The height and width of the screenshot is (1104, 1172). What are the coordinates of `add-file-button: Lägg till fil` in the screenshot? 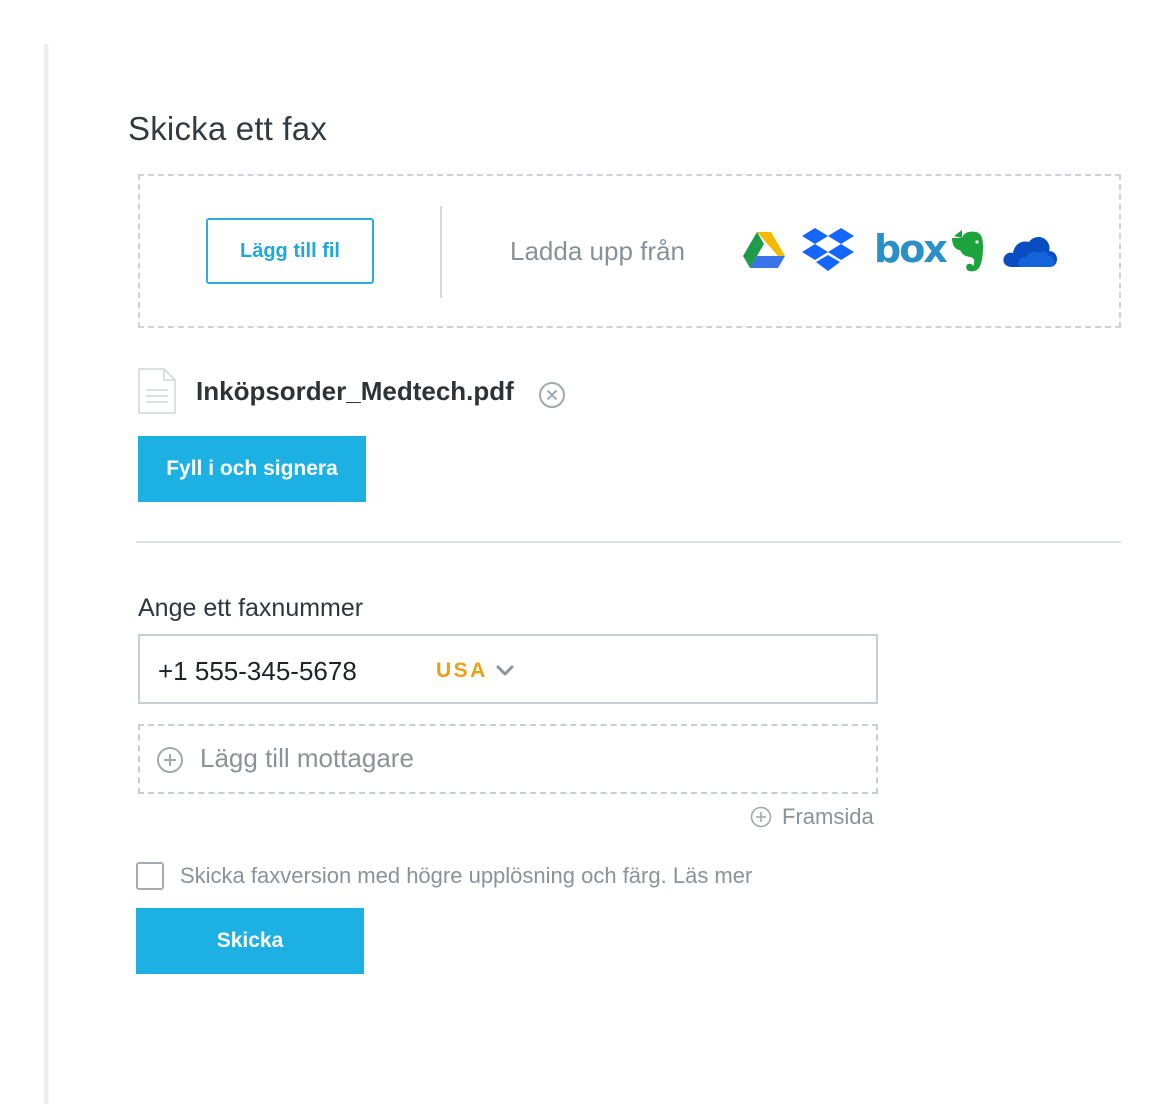 It's located at (290, 251).